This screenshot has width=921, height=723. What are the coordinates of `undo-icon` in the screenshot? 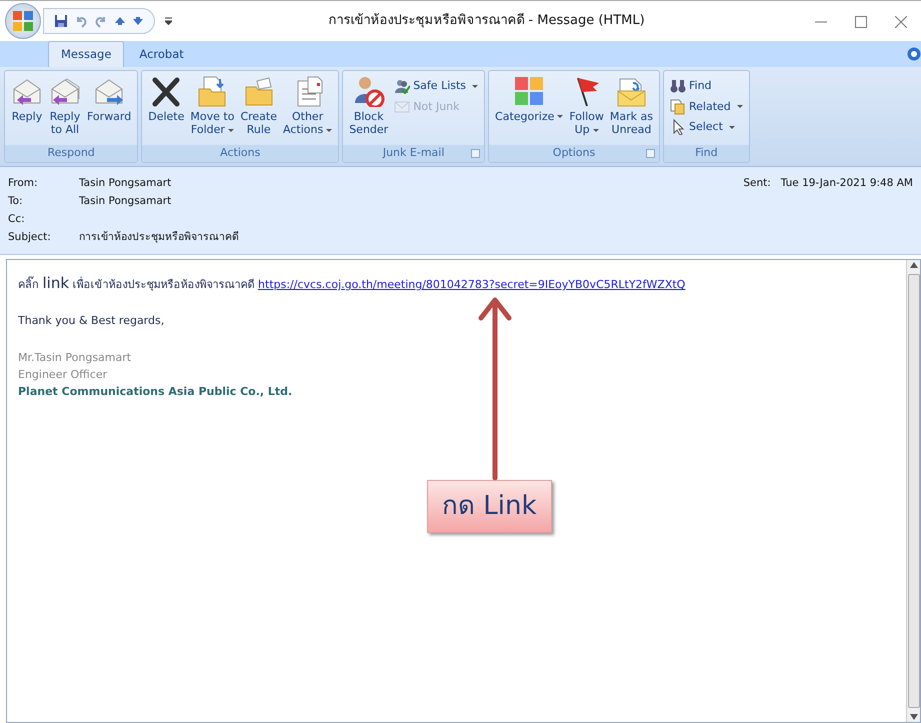 It's located at (81, 21).